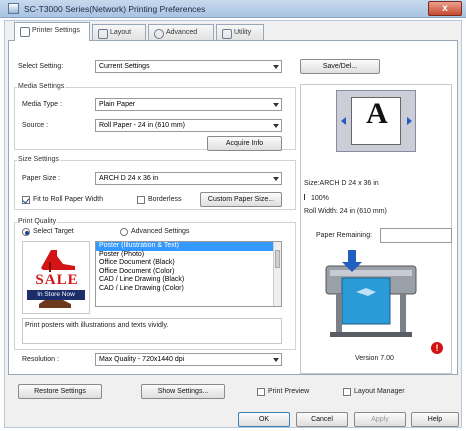  I want to click on scale-info: 100%, so click(316, 198).